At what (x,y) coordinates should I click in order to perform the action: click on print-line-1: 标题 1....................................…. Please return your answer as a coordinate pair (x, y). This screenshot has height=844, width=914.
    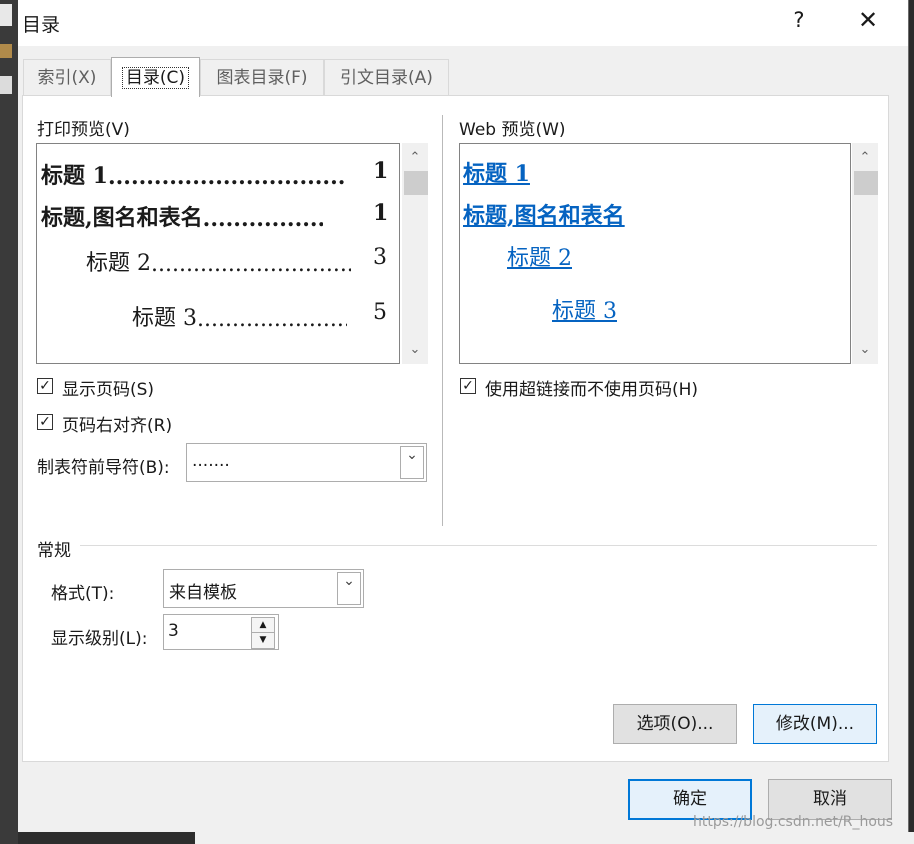
    Looking at the image, I should click on (215, 174).